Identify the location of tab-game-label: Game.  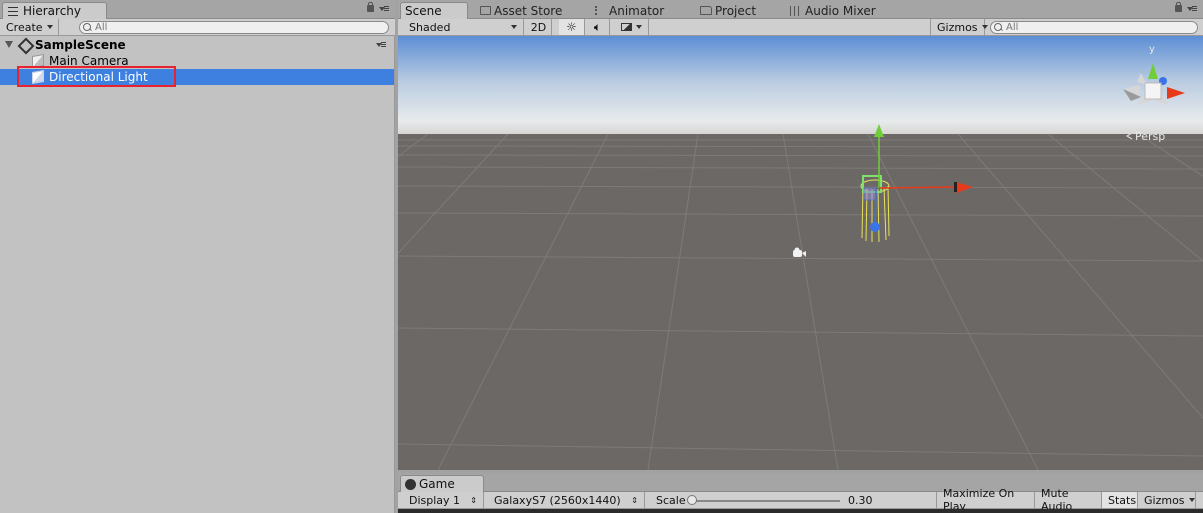
(437, 484).